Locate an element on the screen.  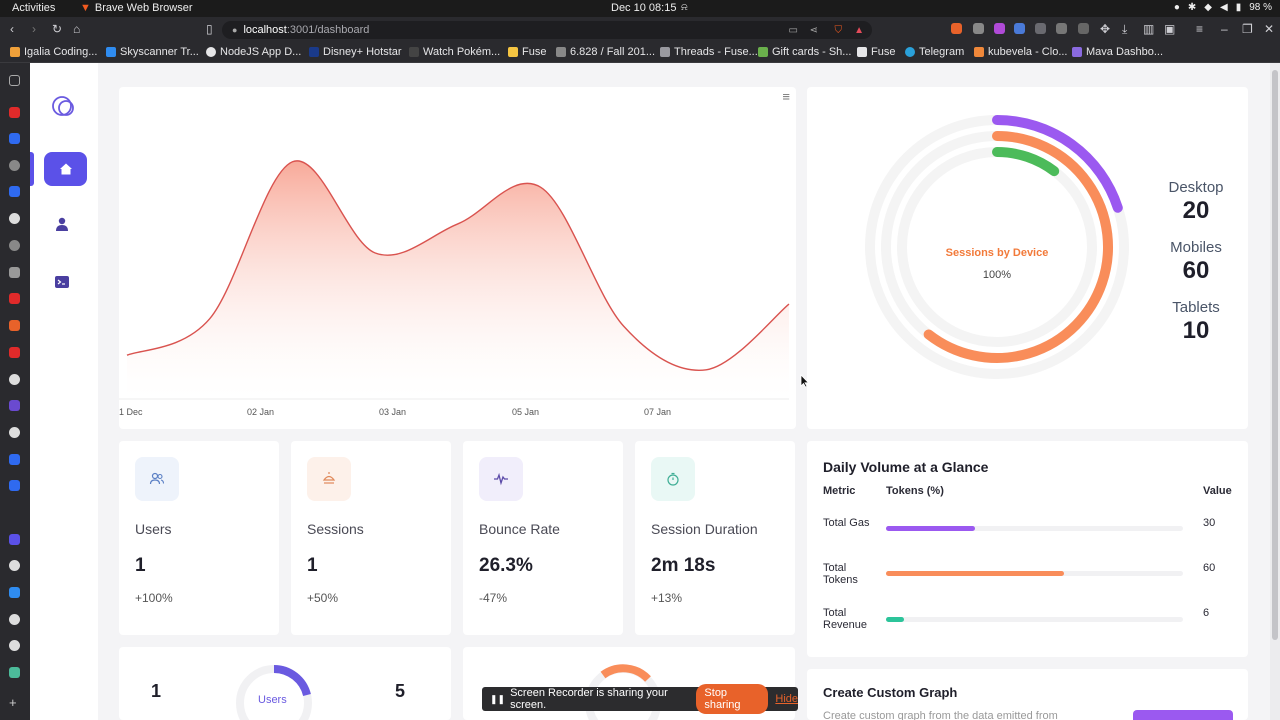
add-icon: + is located at coordinates (14, 702).